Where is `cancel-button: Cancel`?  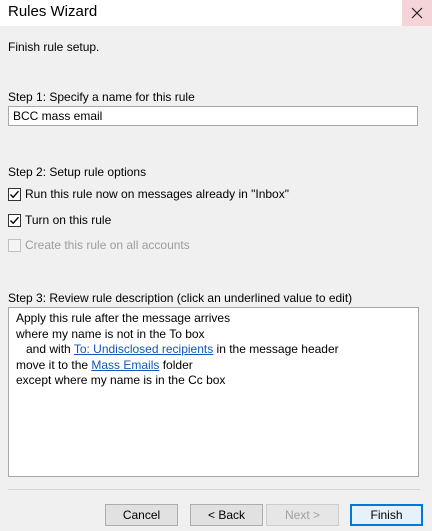
cancel-button: Cancel is located at coordinates (141, 515).